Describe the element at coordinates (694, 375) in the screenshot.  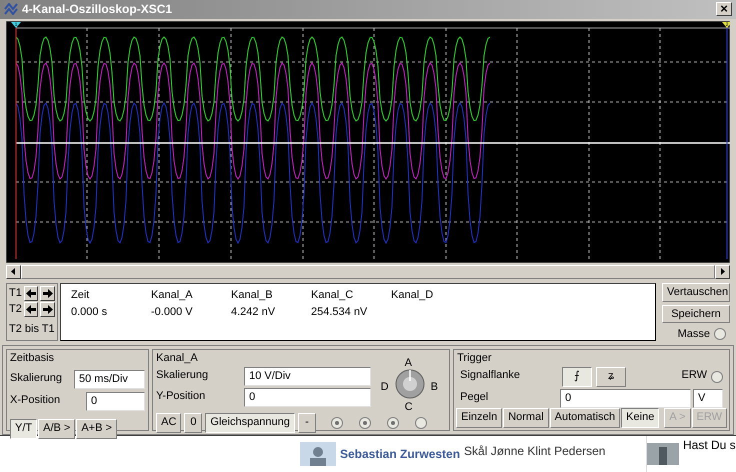
I see `radio-label: ERW` at that location.